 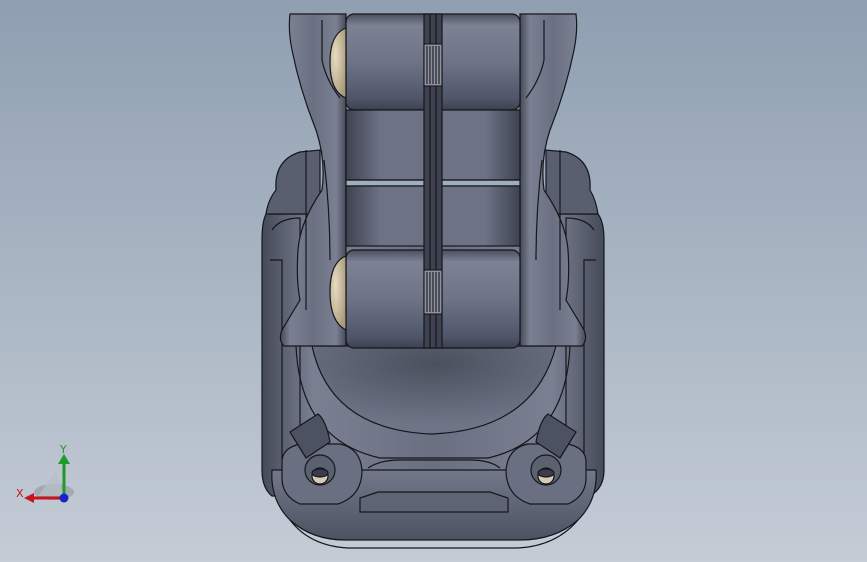 I want to click on mounting-hole-left, so click(x=320, y=470).